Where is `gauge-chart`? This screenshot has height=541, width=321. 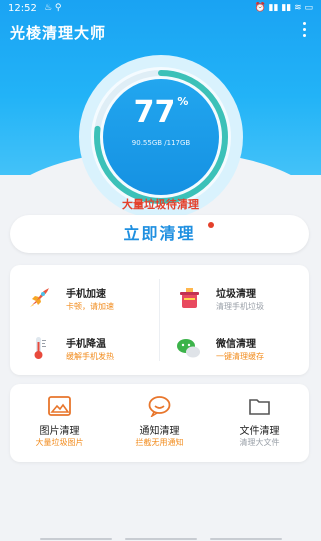
gauge-chart is located at coordinates (161, 137).